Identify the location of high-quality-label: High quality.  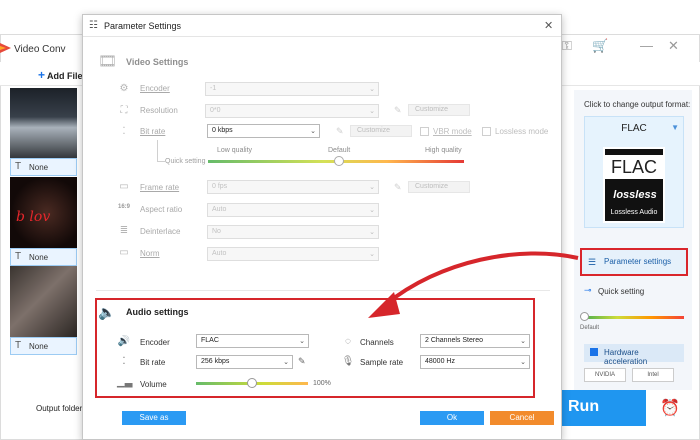
(443, 150).